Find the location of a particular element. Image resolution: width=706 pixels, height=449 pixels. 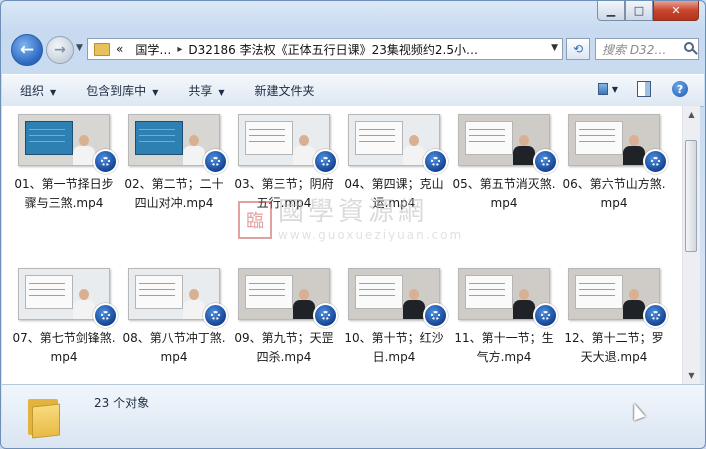

recent-pages-dropdown: ▼ is located at coordinates (79, 48).